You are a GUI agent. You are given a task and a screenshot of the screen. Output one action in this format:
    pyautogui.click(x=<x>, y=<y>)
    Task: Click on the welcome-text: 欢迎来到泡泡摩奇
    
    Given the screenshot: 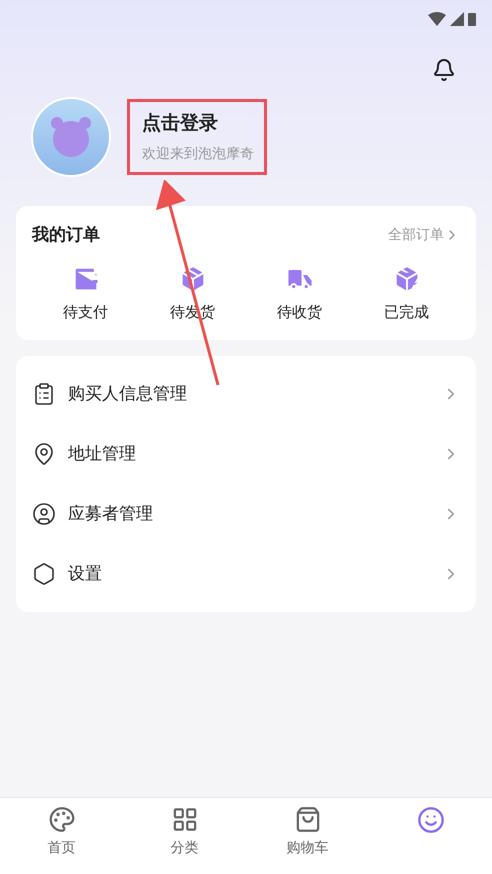 What is the action you would take?
    pyautogui.click(x=198, y=153)
    